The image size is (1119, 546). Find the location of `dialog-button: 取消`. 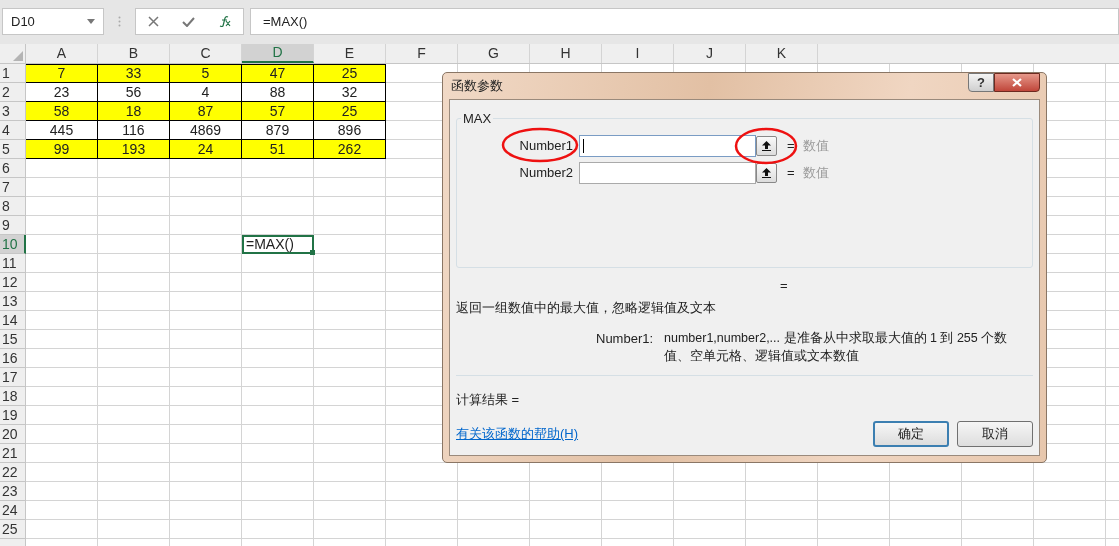

dialog-button: 取消 is located at coordinates (995, 434).